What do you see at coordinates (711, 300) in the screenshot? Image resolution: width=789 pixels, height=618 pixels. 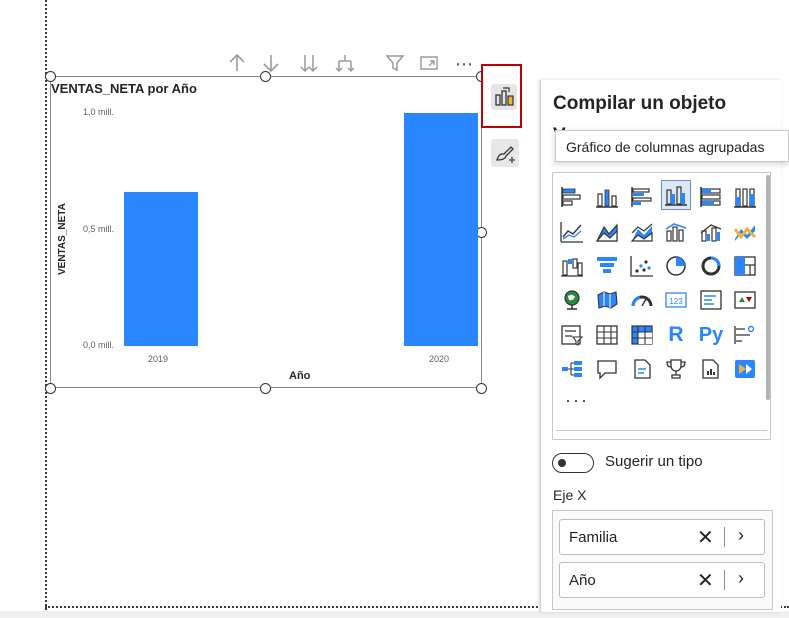 I see `multi-row-card-icon` at bounding box center [711, 300].